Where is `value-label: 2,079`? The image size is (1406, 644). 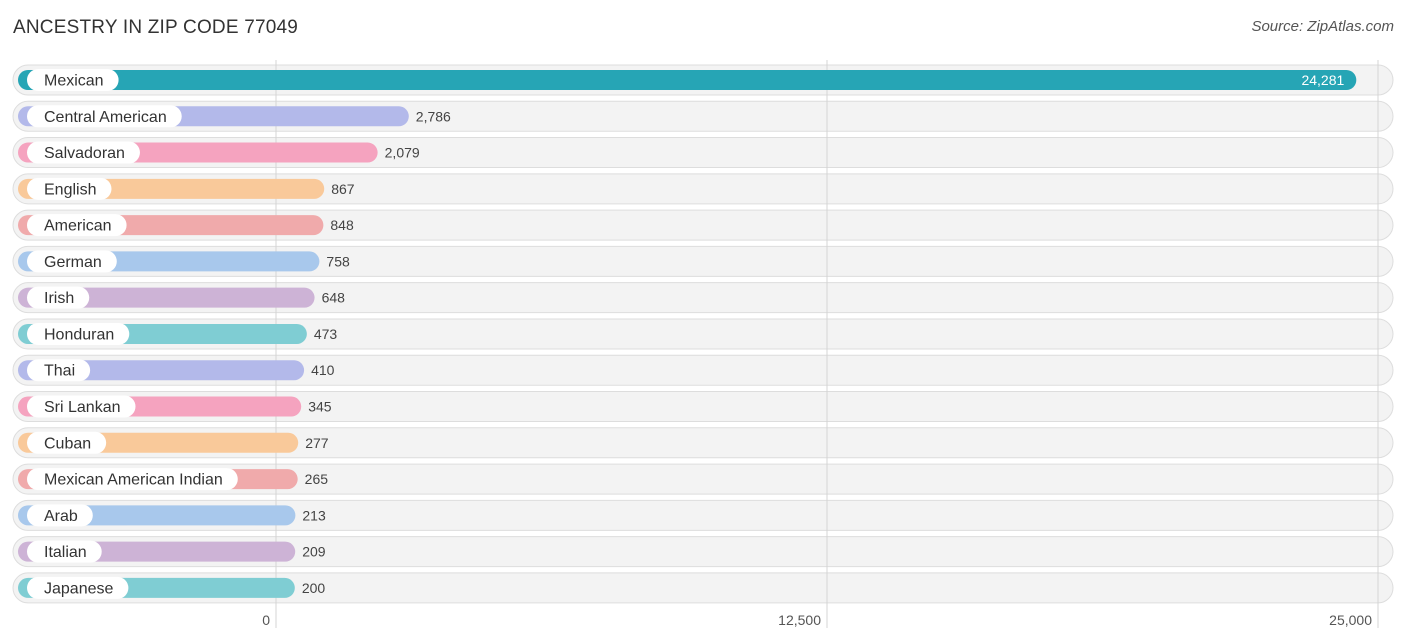 value-label: 2,079 is located at coordinates (402, 153).